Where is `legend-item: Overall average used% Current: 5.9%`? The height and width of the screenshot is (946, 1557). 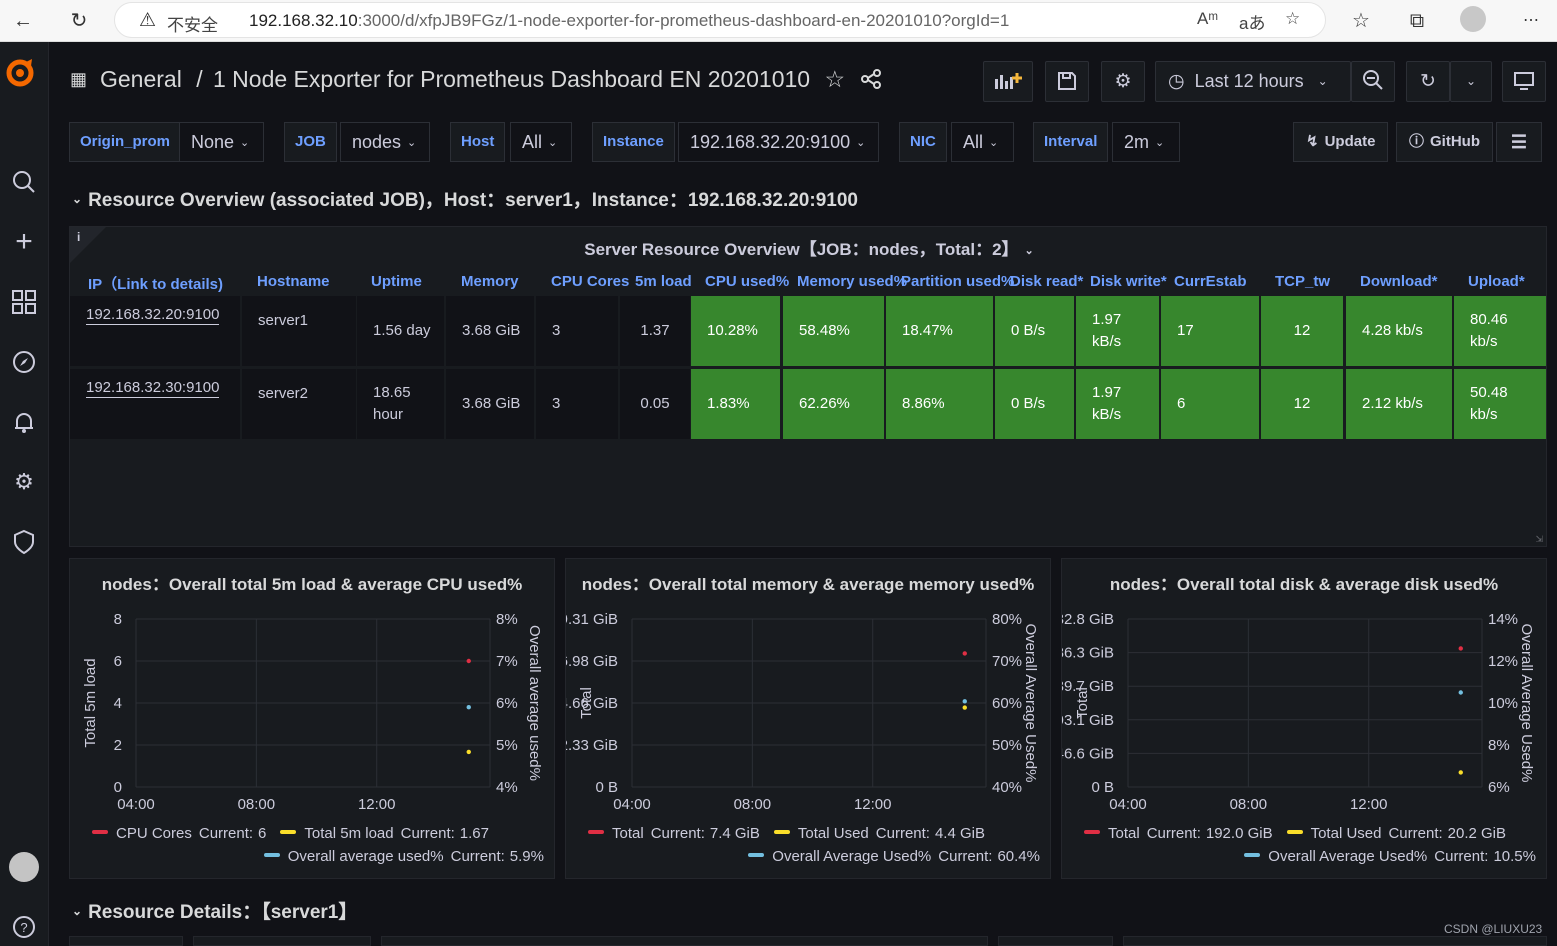 legend-item: Overall average used% Current: 5.9% is located at coordinates (403, 856).